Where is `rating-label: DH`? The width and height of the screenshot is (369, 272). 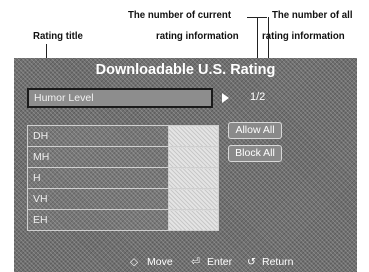
rating-label: DH is located at coordinates (98, 136).